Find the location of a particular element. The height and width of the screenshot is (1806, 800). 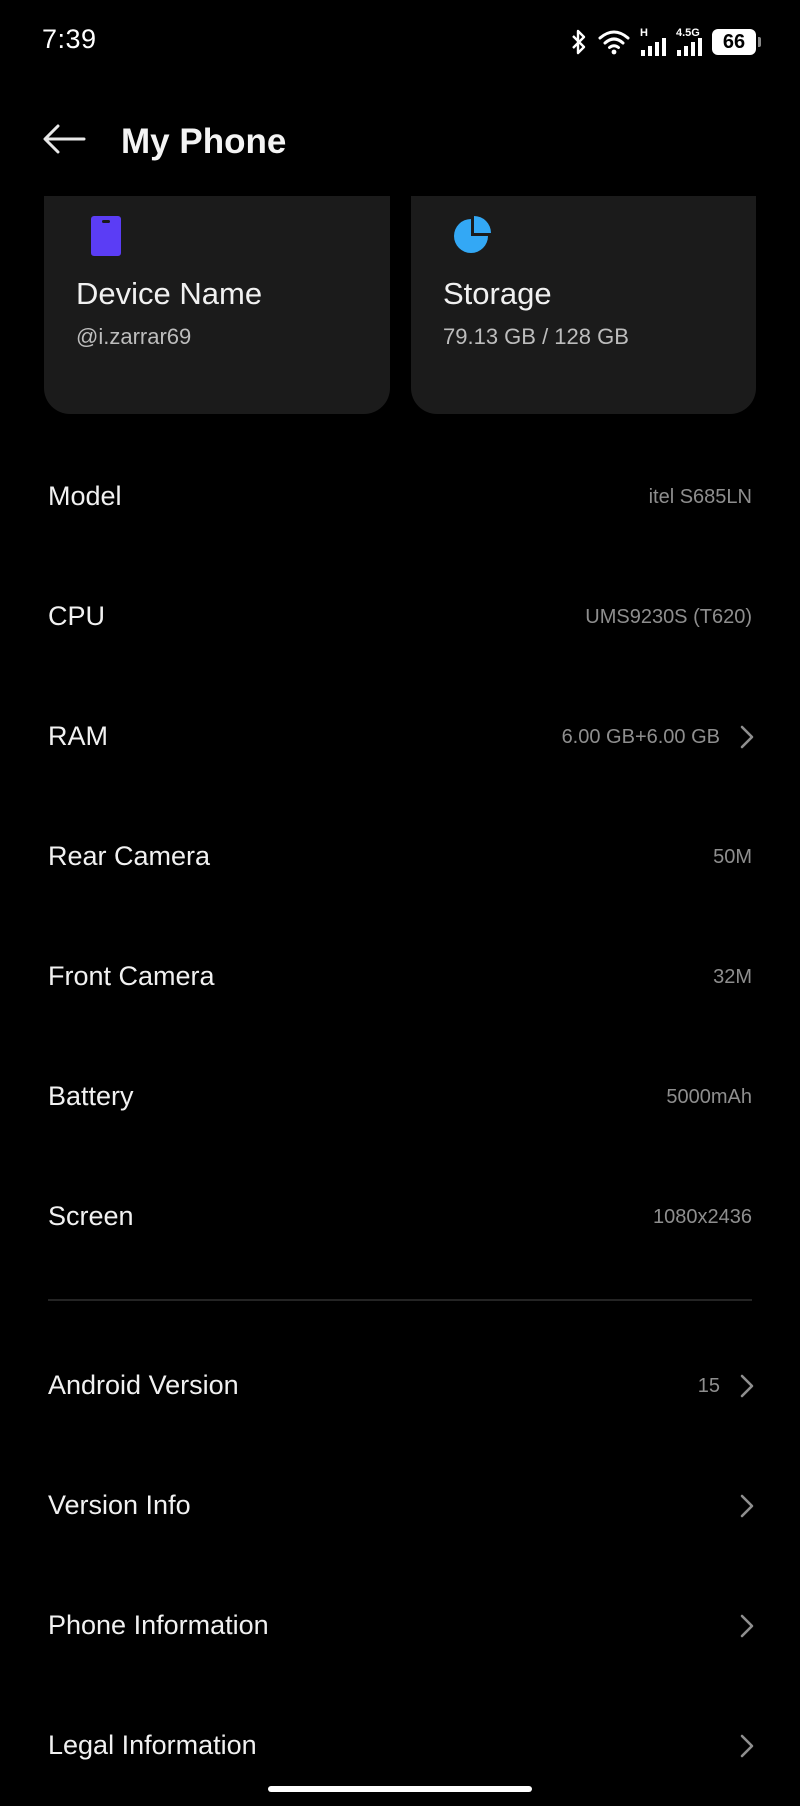

spec-row-front-camera: Front Camera 32M is located at coordinates (400, 977).